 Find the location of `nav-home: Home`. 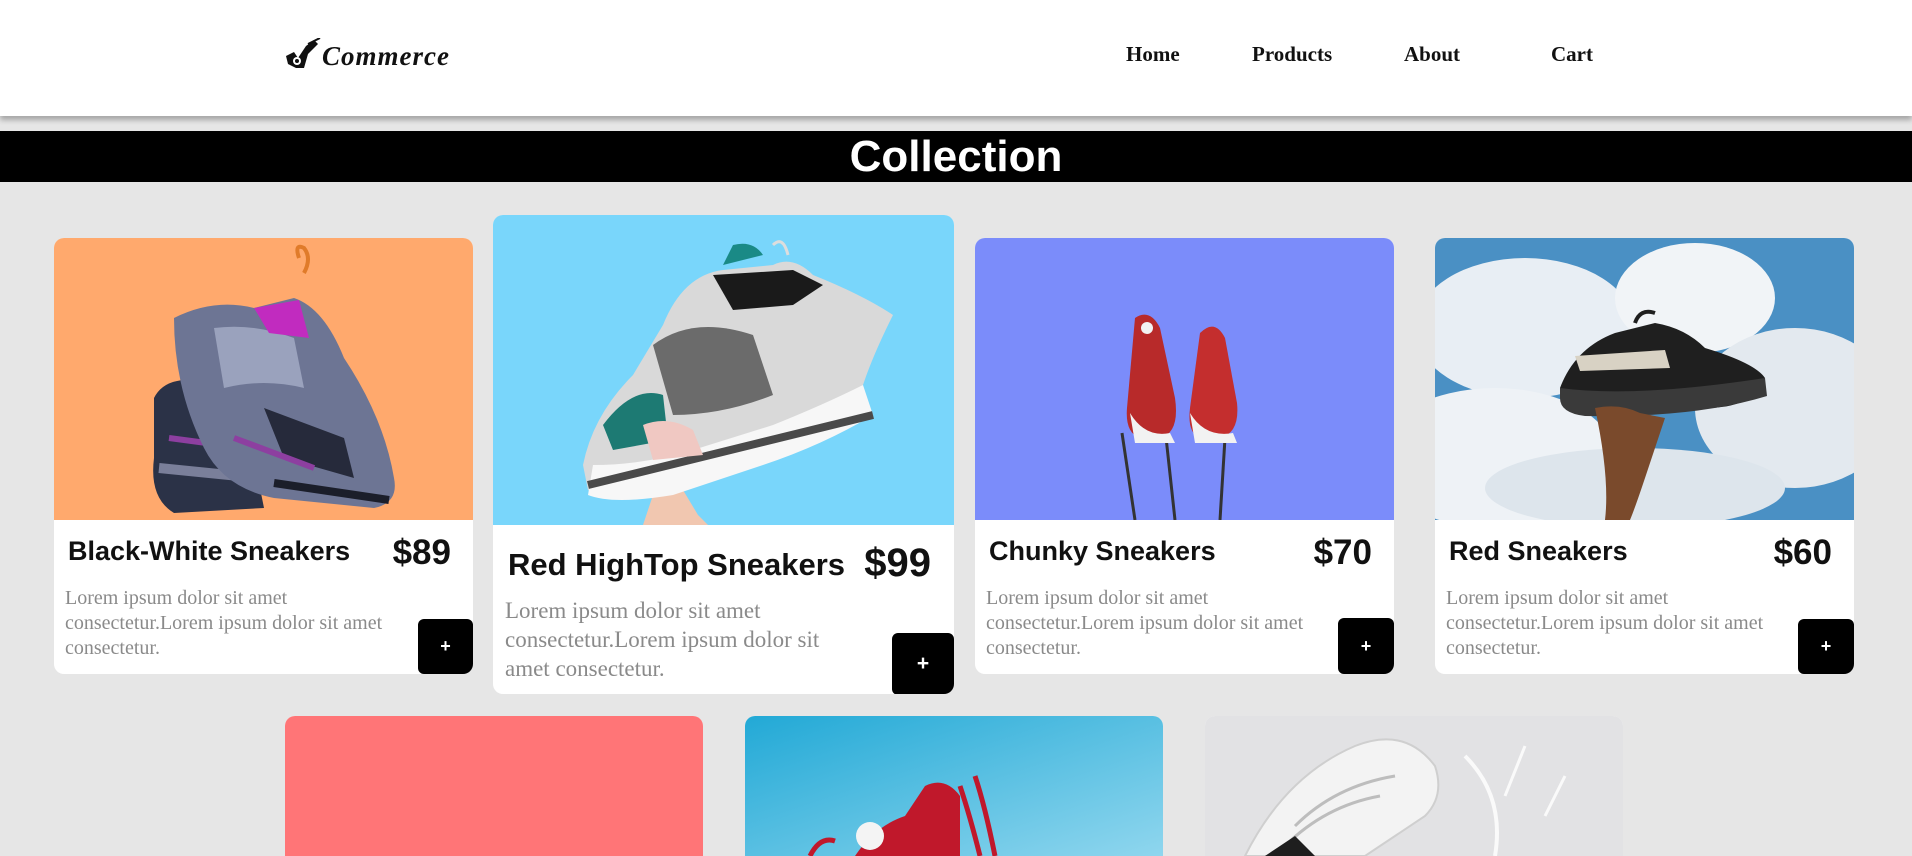

nav-home: Home is located at coordinates (1153, 54).